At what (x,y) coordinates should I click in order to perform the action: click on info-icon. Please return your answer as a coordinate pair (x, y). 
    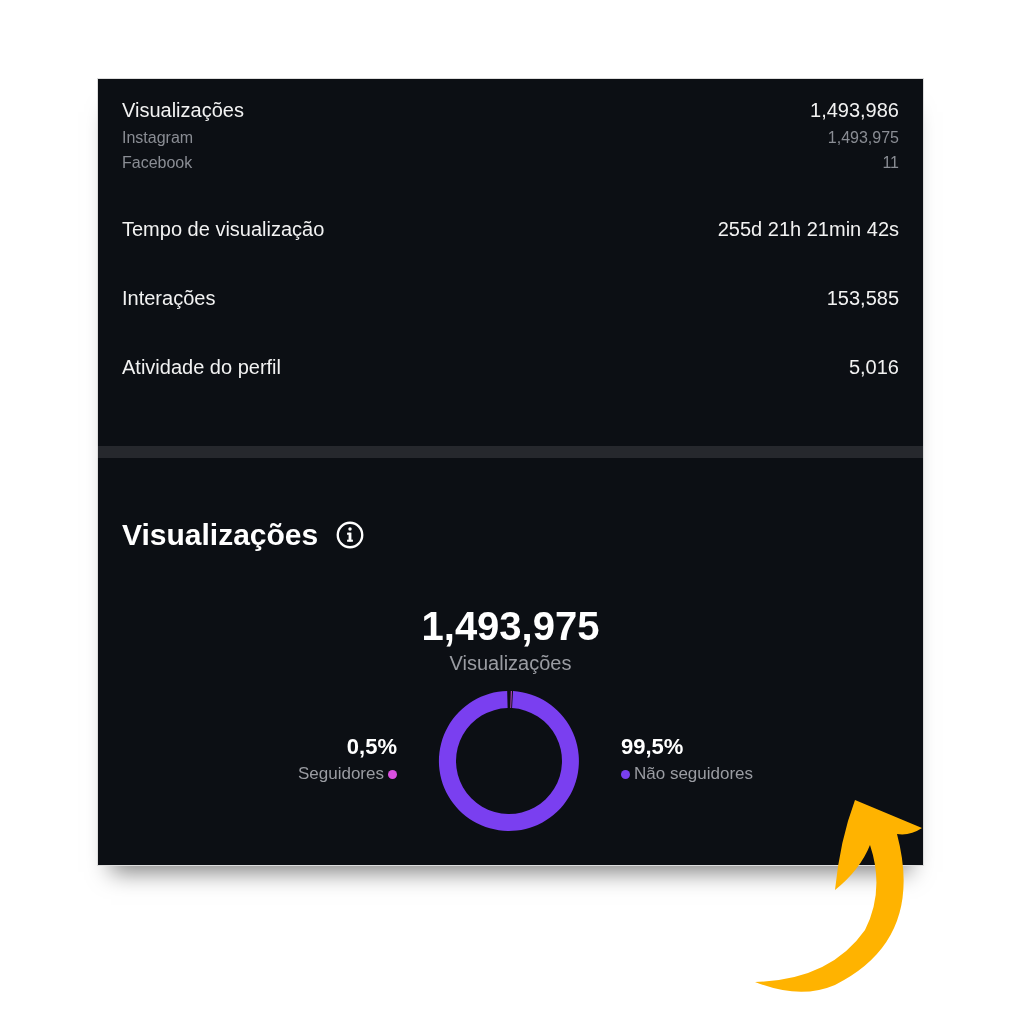
    Looking at the image, I should click on (350, 535).